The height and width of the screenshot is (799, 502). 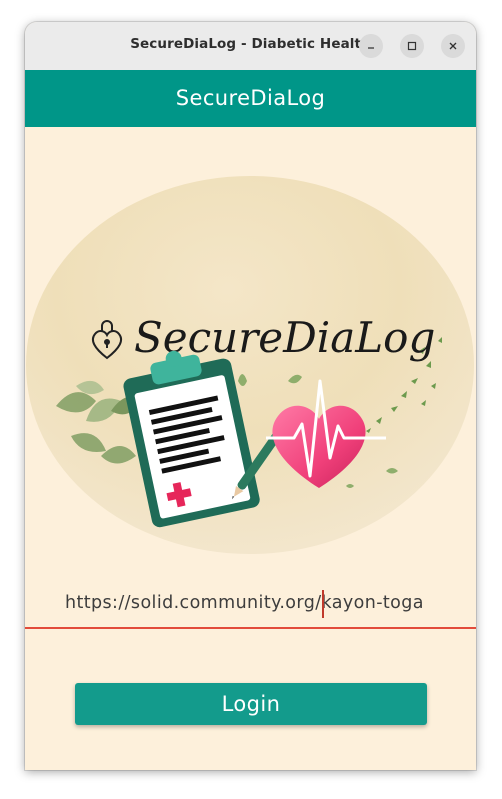 I want to click on app-bar: SecureDiaLog, so click(x=250, y=98).